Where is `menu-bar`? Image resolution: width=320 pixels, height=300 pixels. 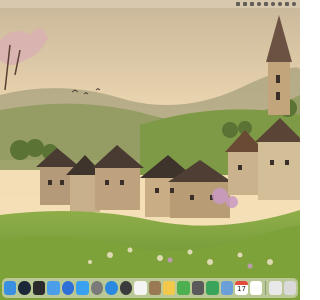
menu-bar is located at coordinates (150, 4).